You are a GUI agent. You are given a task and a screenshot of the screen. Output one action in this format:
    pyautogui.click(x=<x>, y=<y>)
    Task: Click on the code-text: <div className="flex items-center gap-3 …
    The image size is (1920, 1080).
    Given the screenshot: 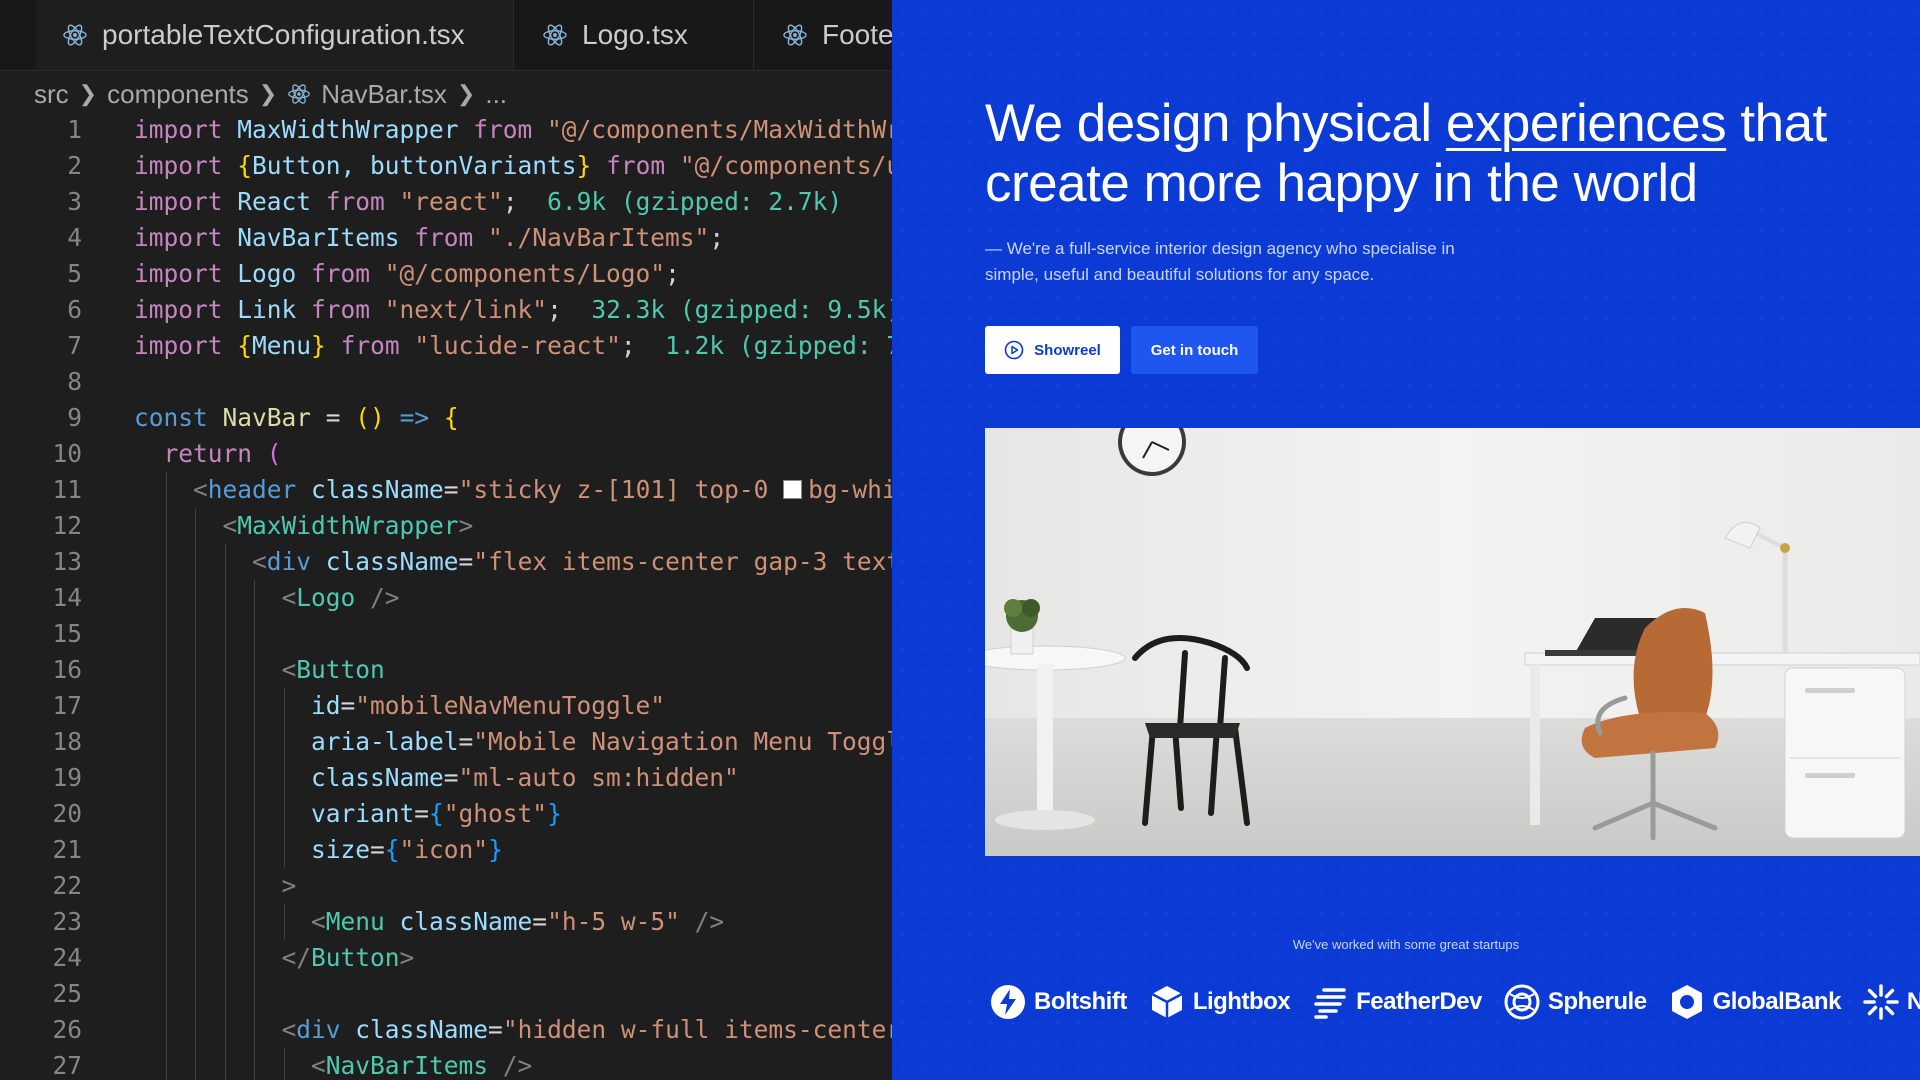 What is the action you would take?
    pyautogui.click(x=572, y=562)
    